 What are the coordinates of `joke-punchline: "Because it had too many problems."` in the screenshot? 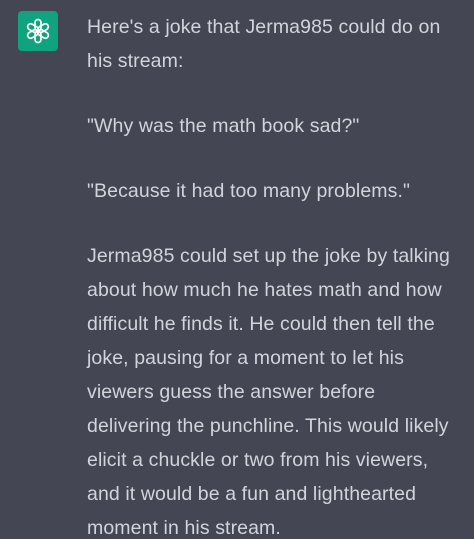 It's located at (249, 191).